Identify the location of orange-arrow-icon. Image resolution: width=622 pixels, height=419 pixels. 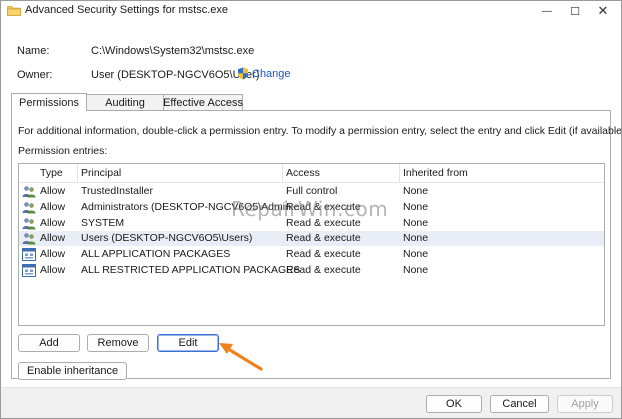
(241, 357).